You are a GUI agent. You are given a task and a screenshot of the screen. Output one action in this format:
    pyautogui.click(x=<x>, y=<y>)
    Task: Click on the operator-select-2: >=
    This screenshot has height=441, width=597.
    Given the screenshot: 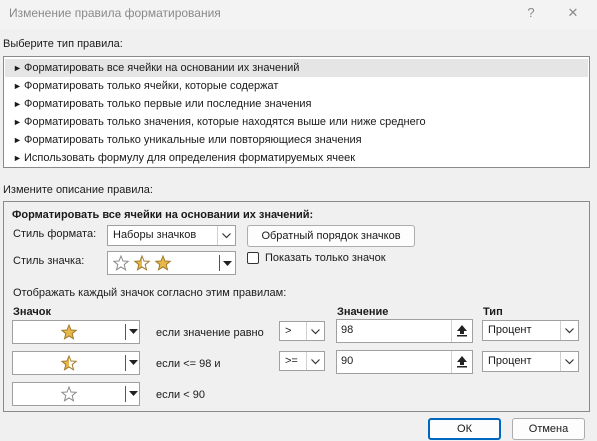 What is the action you would take?
    pyautogui.click(x=302, y=361)
    